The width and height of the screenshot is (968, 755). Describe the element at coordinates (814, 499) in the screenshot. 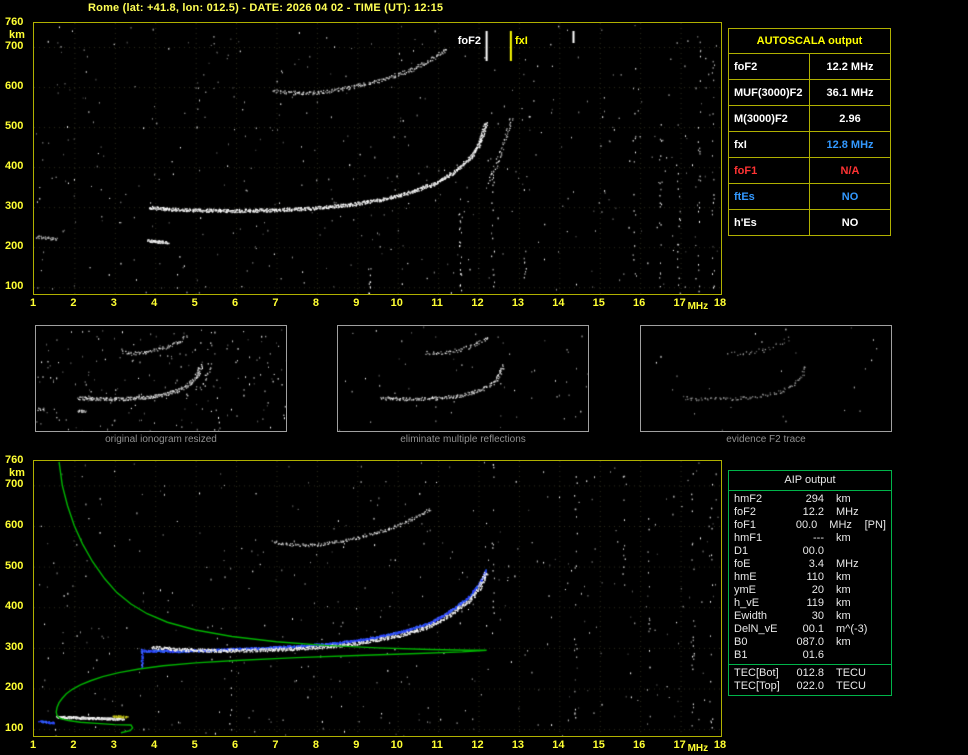

I see `aip-value: 294` at that location.